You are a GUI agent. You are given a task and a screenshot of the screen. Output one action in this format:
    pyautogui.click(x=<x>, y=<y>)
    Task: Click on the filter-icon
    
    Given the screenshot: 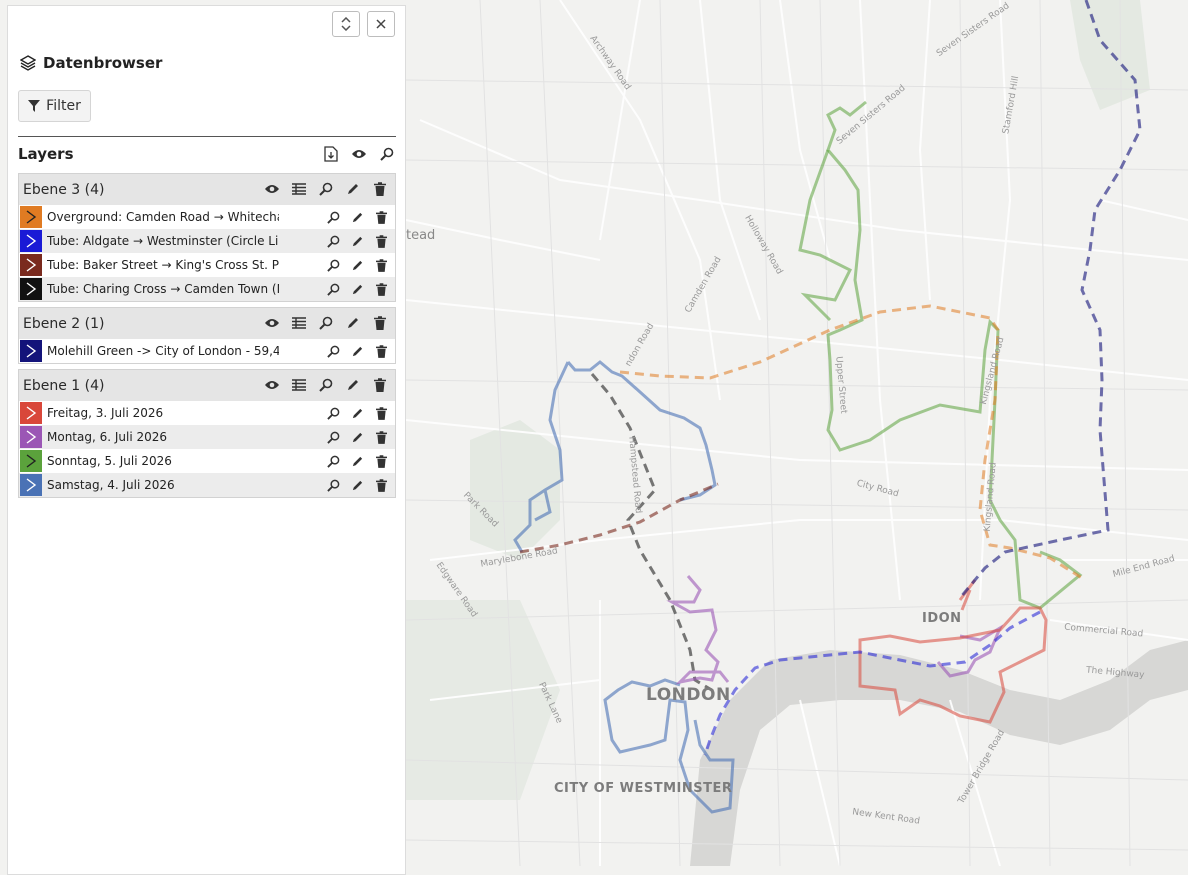 What is the action you would take?
    pyautogui.click(x=34, y=106)
    